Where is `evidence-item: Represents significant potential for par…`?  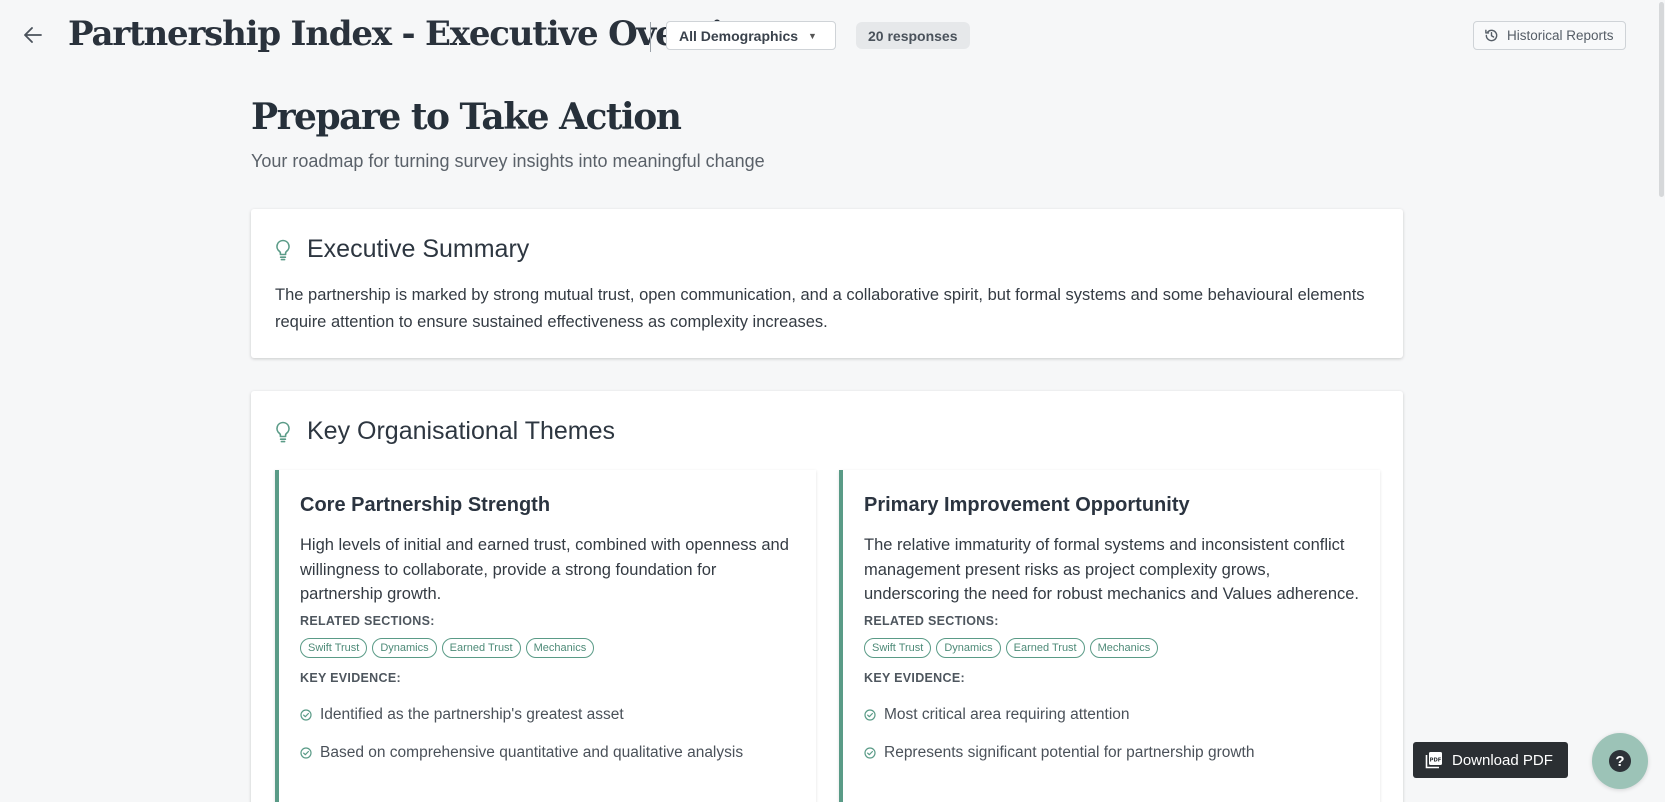 evidence-item: Represents significant potential for par… is located at coordinates (1059, 753).